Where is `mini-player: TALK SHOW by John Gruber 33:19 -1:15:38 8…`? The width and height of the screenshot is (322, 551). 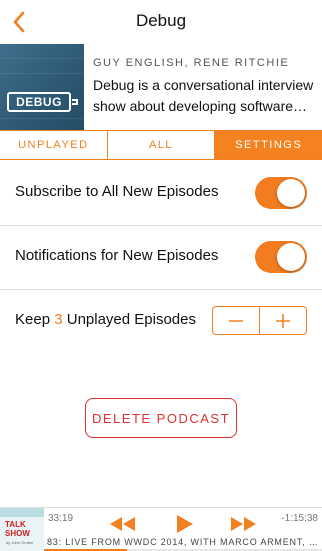 mini-player: TALK SHOW by John Gruber 33:19 -1:15:38 8… is located at coordinates (161, 529).